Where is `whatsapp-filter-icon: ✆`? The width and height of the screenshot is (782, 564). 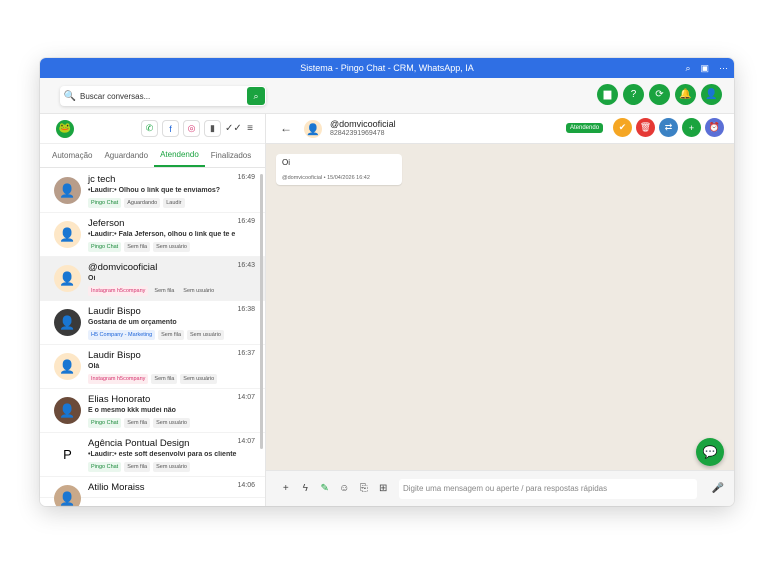 whatsapp-filter-icon: ✆ is located at coordinates (149, 128).